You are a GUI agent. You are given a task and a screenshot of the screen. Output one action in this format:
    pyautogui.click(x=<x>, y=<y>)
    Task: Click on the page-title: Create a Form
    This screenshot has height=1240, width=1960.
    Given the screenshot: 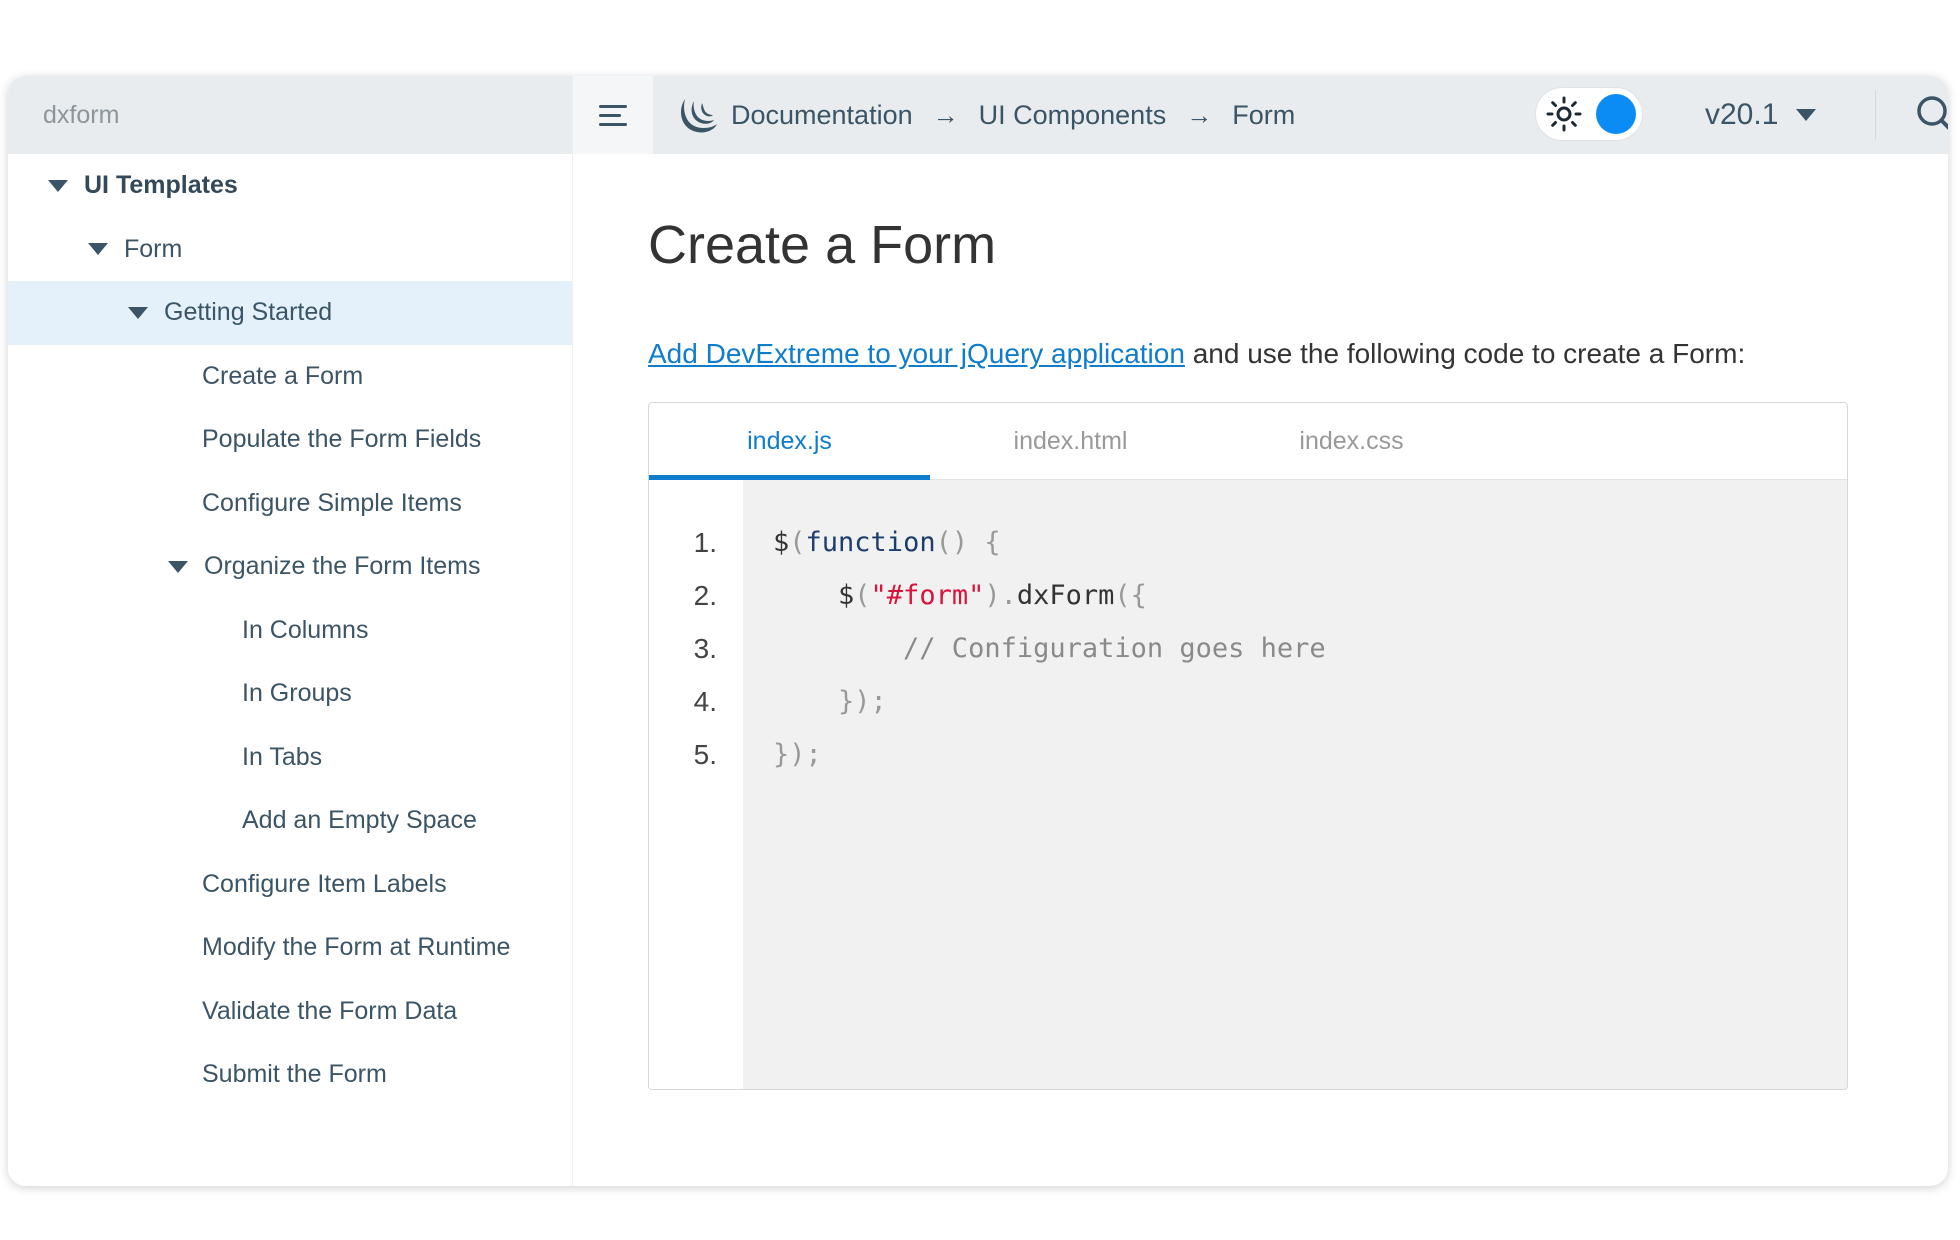 What is the action you would take?
    pyautogui.click(x=822, y=245)
    